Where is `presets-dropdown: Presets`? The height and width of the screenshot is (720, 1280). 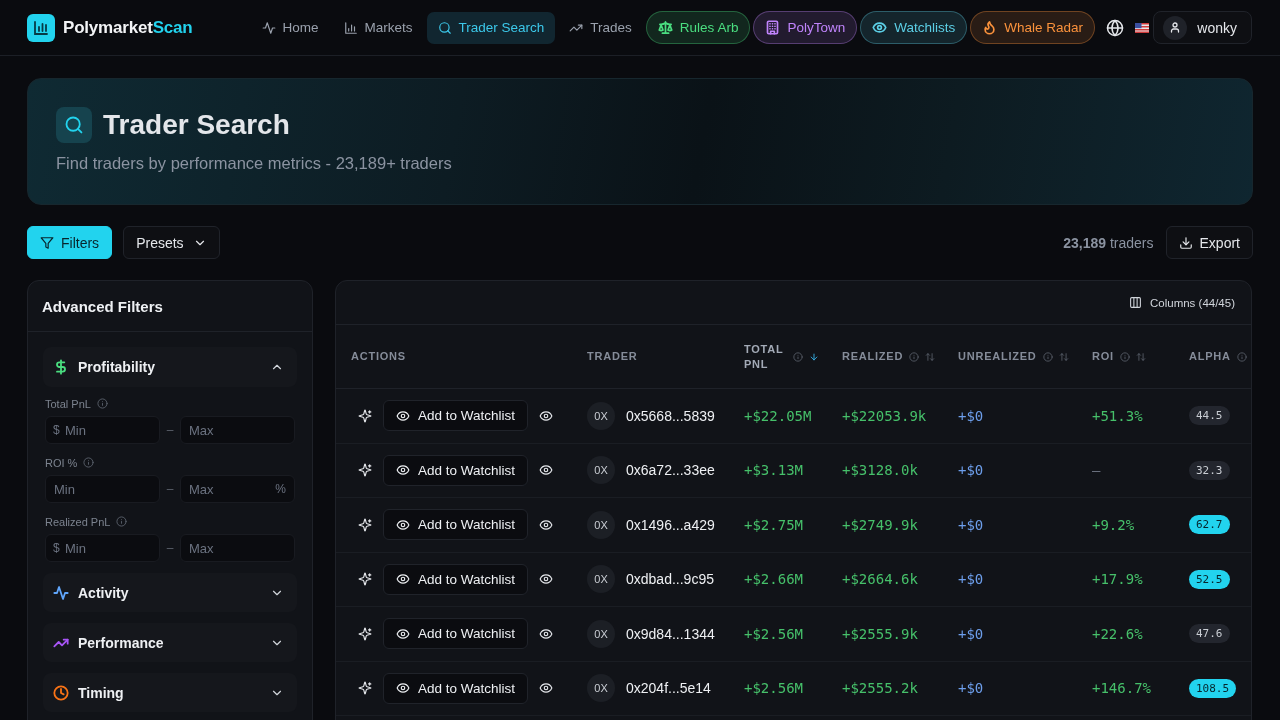
presets-dropdown: Presets is located at coordinates (171, 242).